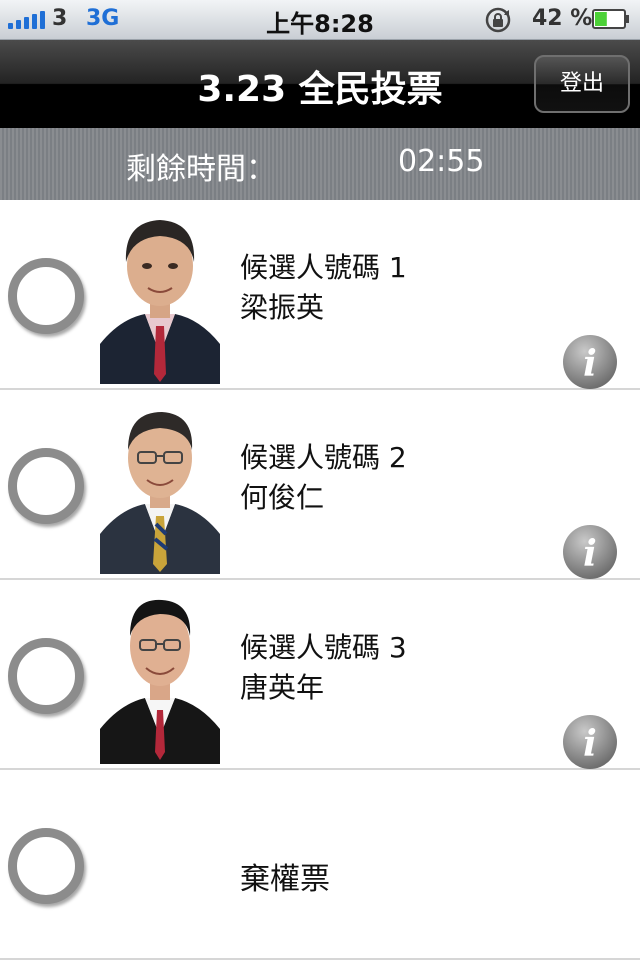 The width and height of the screenshot is (640, 960). What do you see at coordinates (46, 866) in the screenshot?
I see `abstain-radio` at bounding box center [46, 866].